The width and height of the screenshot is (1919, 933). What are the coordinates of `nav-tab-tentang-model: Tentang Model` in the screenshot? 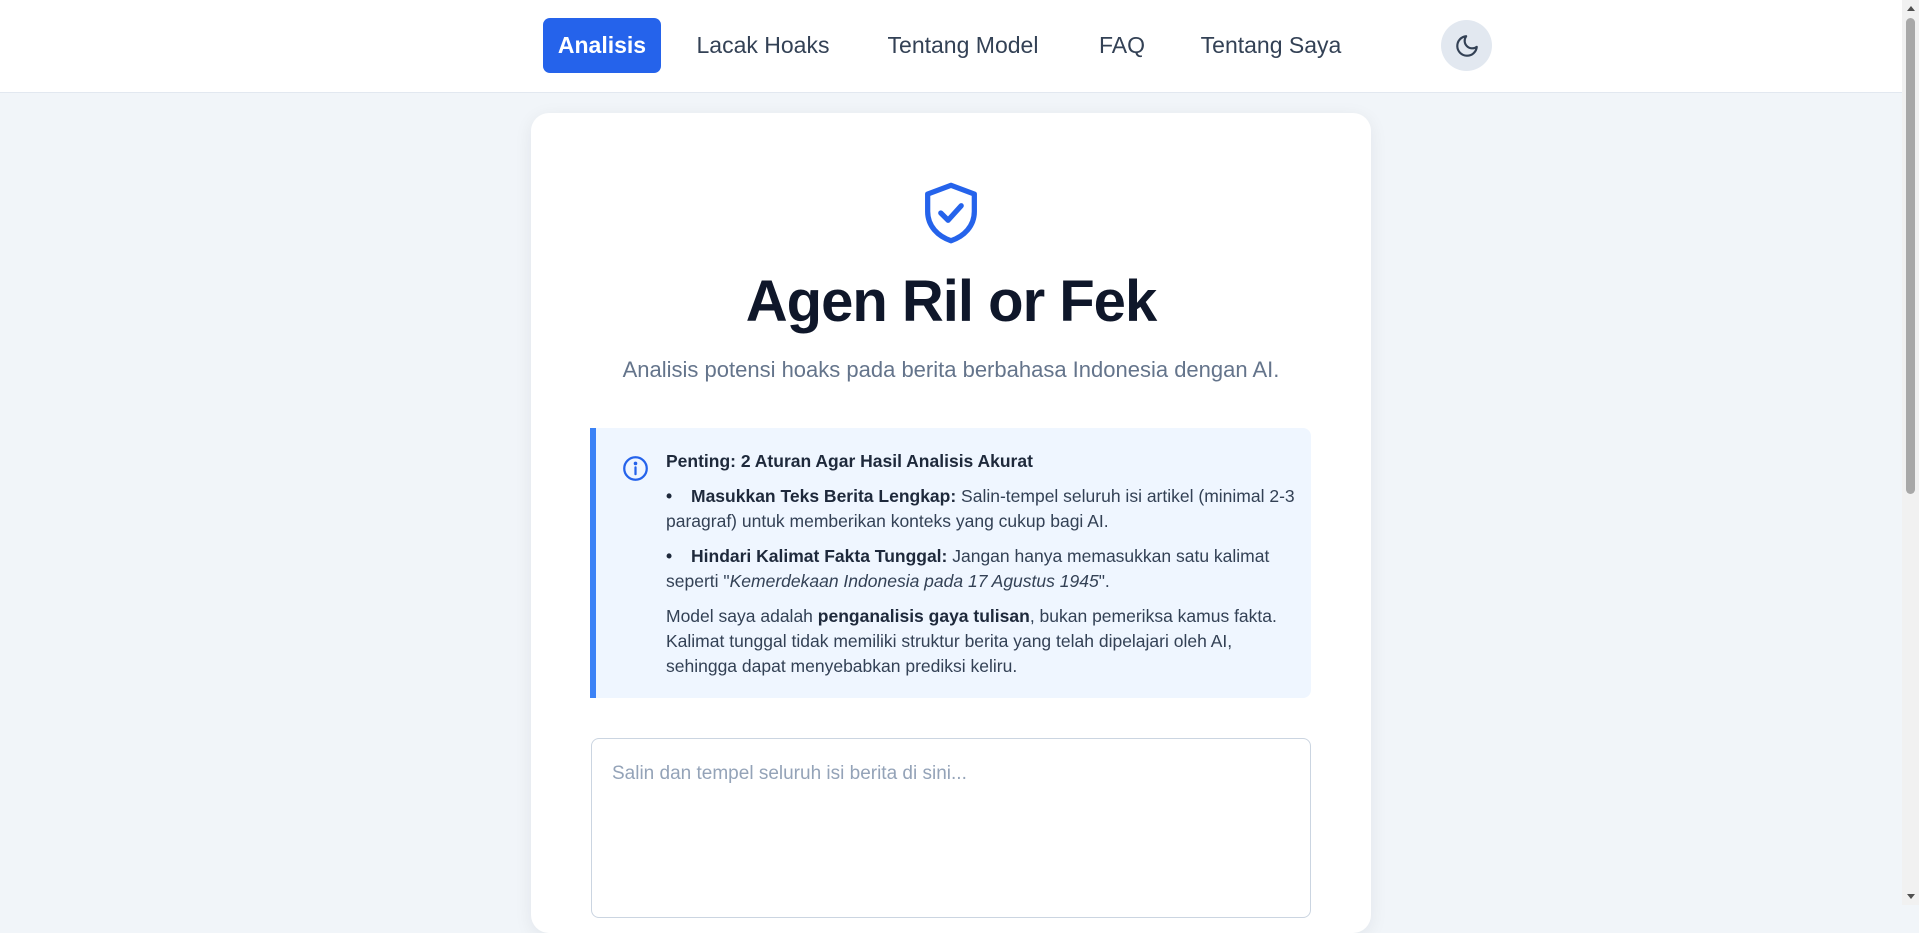 It's located at (963, 45).